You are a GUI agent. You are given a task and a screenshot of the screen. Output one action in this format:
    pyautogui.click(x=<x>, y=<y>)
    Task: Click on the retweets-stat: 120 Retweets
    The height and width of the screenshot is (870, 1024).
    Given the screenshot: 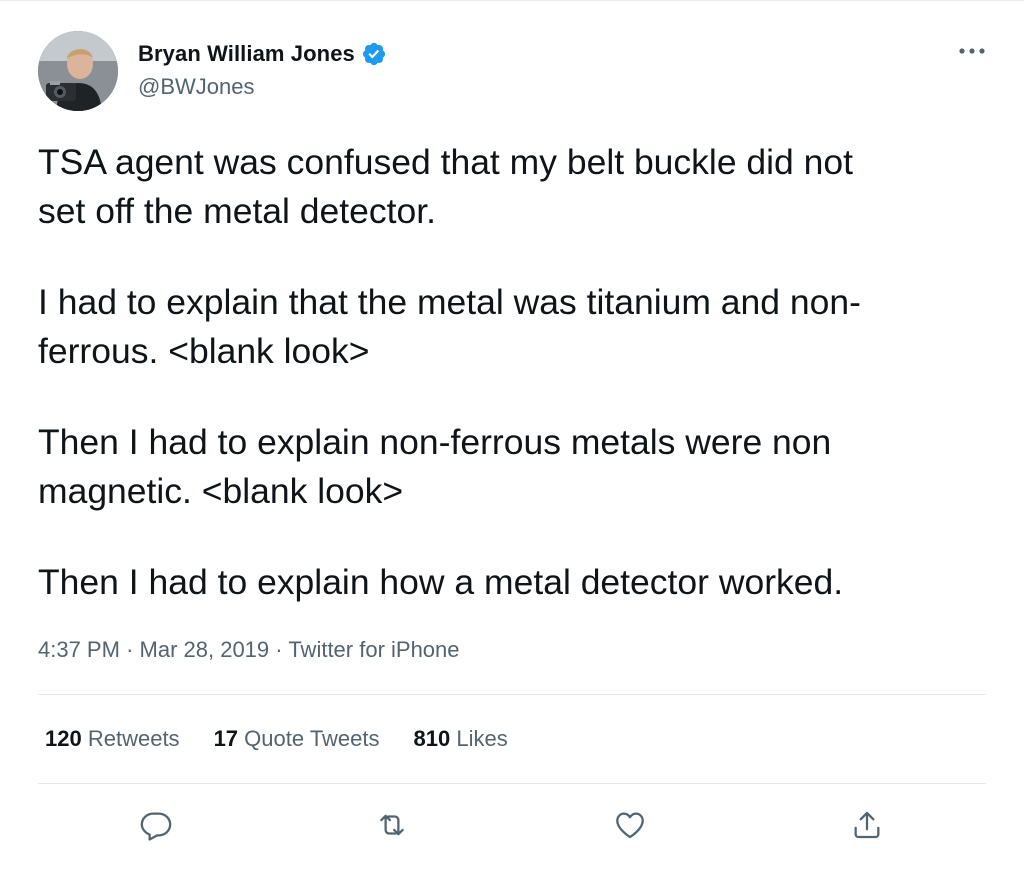 What is the action you would take?
    pyautogui.click(x=112, y=739)
    